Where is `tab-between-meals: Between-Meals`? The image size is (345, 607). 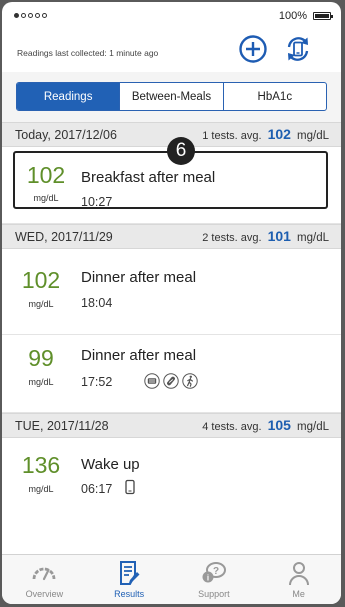 tab-between-meals: Between-Meals is located at coordinates (170, 96).